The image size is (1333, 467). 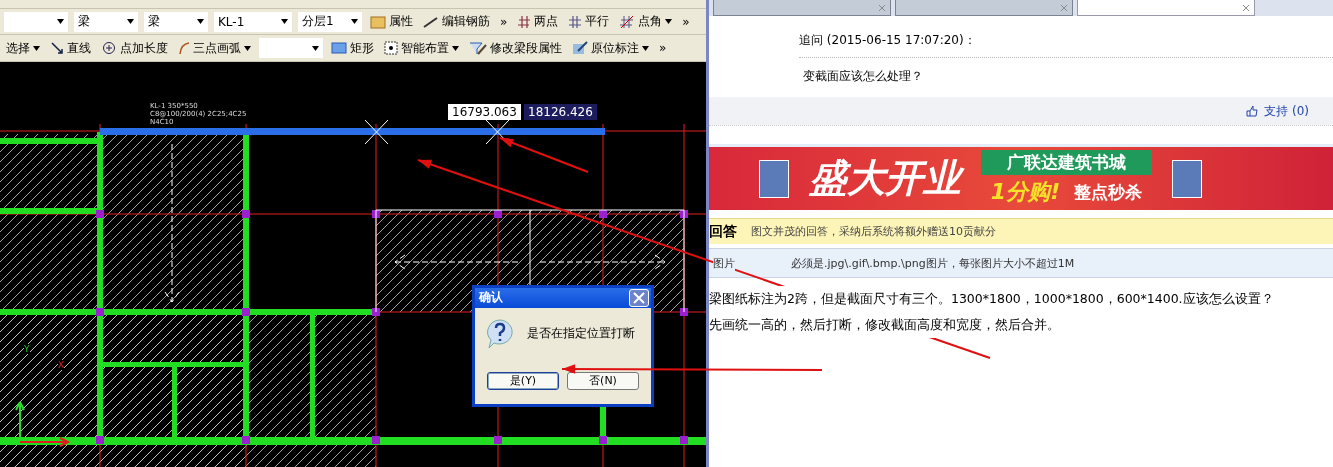 What do you see at coordinates (491, 298) in the screenshot?
I see `dialog-title: 确认` at bounding box center [491, 298].